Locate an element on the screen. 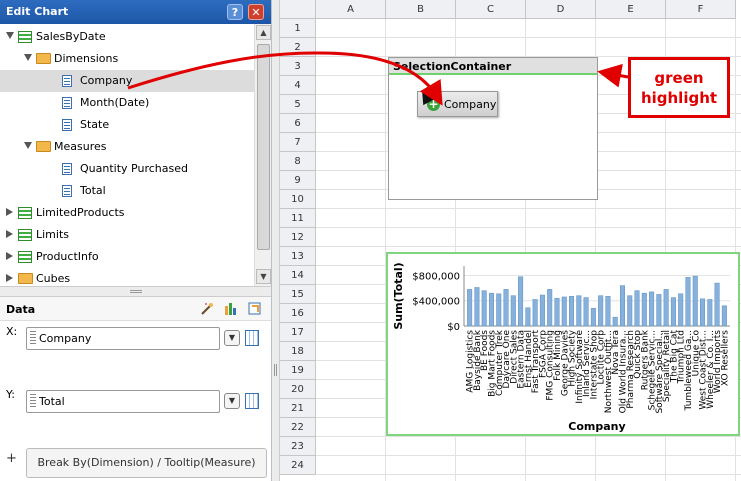 This screenshot has height=481, width=741. callout-line1: green is located at coordinates (679, 78).